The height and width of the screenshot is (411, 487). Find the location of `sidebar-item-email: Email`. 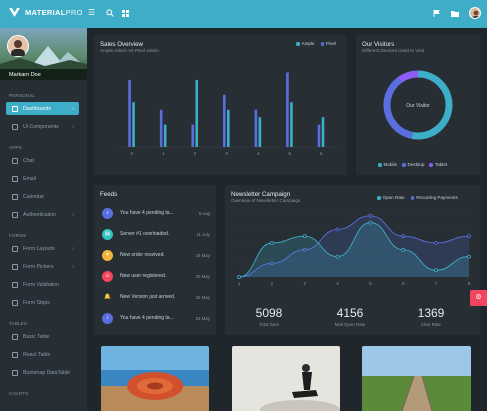

sidebar-item-email: Email is located at coordinates (42, 178).